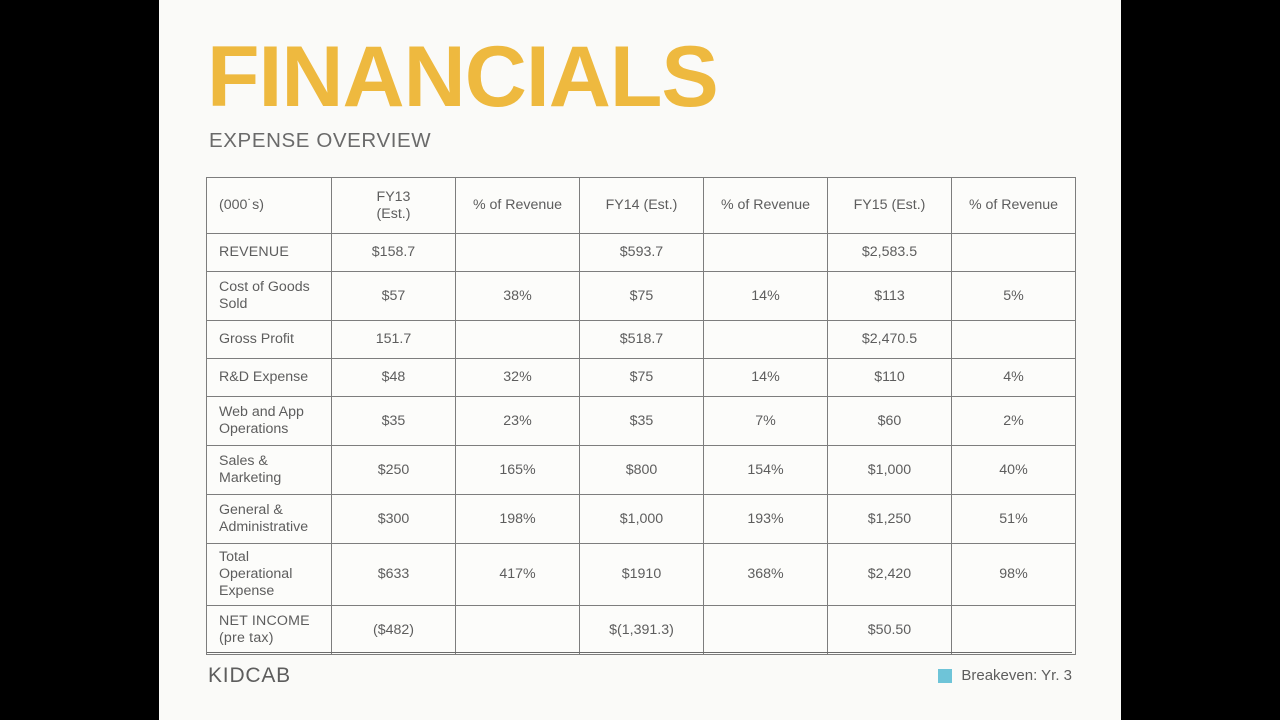 This screenshot has width=1280, height=720. I want to click on letterbox-right, so click(1200, 360).